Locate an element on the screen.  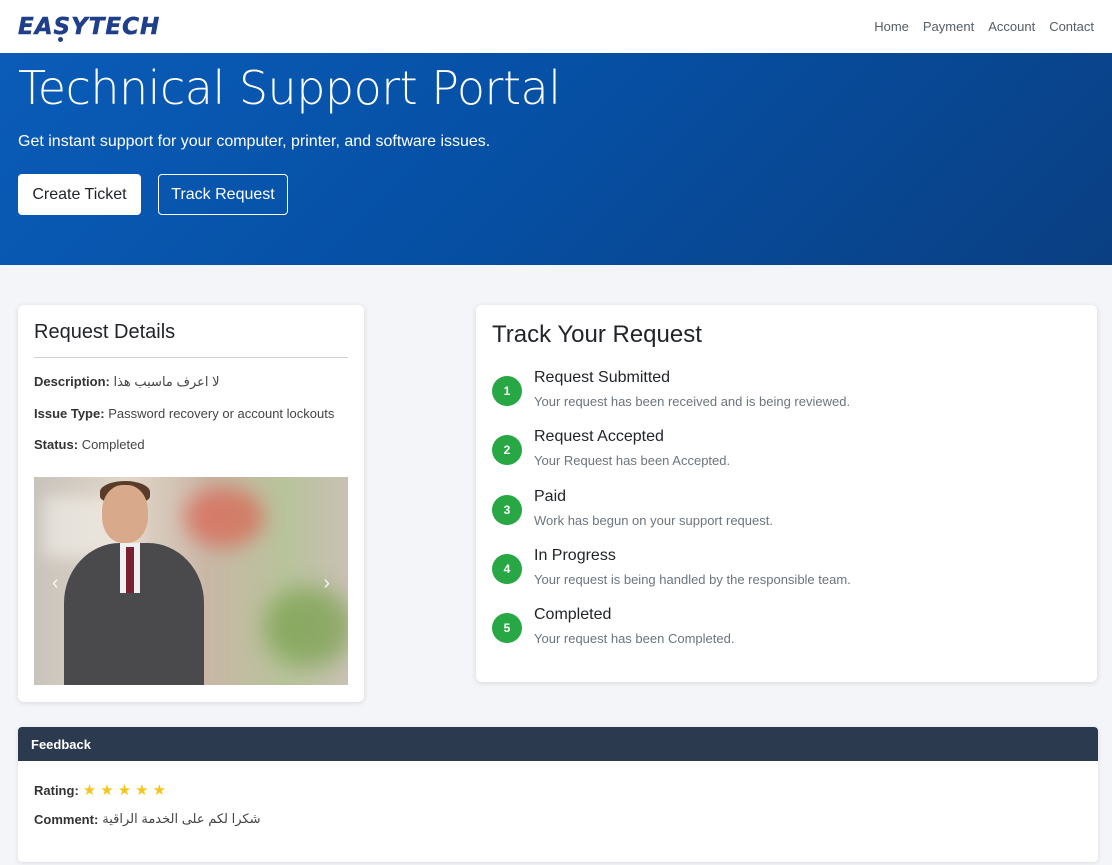
status-row: Status: Completed is located at coordinates (191, 444).